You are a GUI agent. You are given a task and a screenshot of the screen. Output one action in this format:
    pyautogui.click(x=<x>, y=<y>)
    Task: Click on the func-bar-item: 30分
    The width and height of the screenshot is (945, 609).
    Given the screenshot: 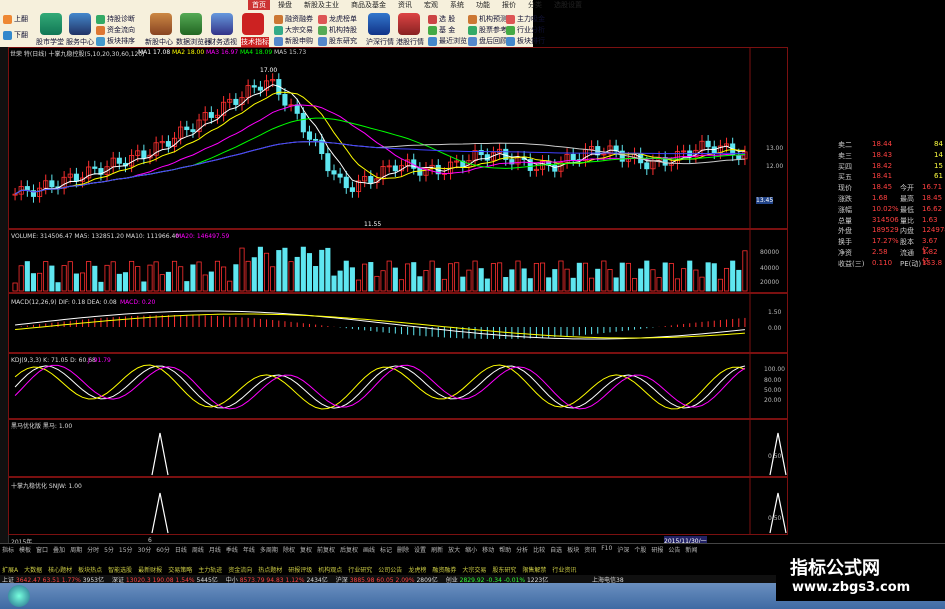 What is the action you would take?
    pyautogui.click(x=145, y=549)
    